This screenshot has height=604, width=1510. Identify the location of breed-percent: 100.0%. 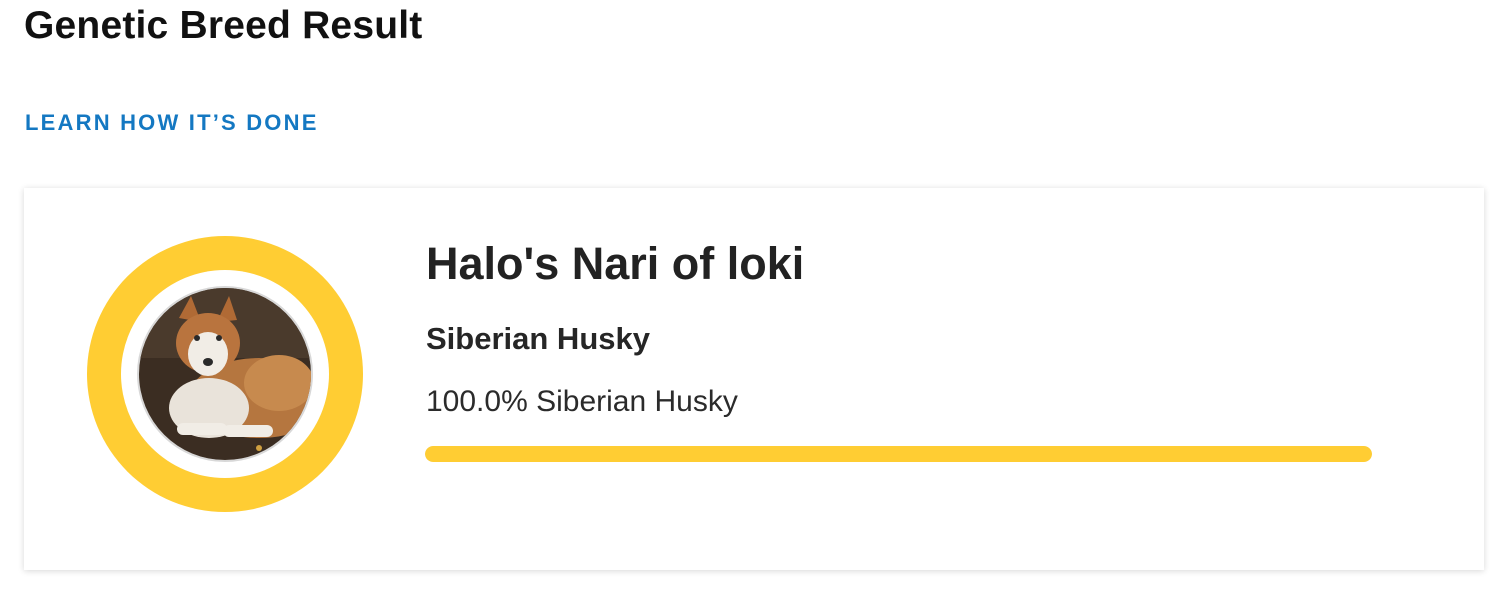
(477, 401).